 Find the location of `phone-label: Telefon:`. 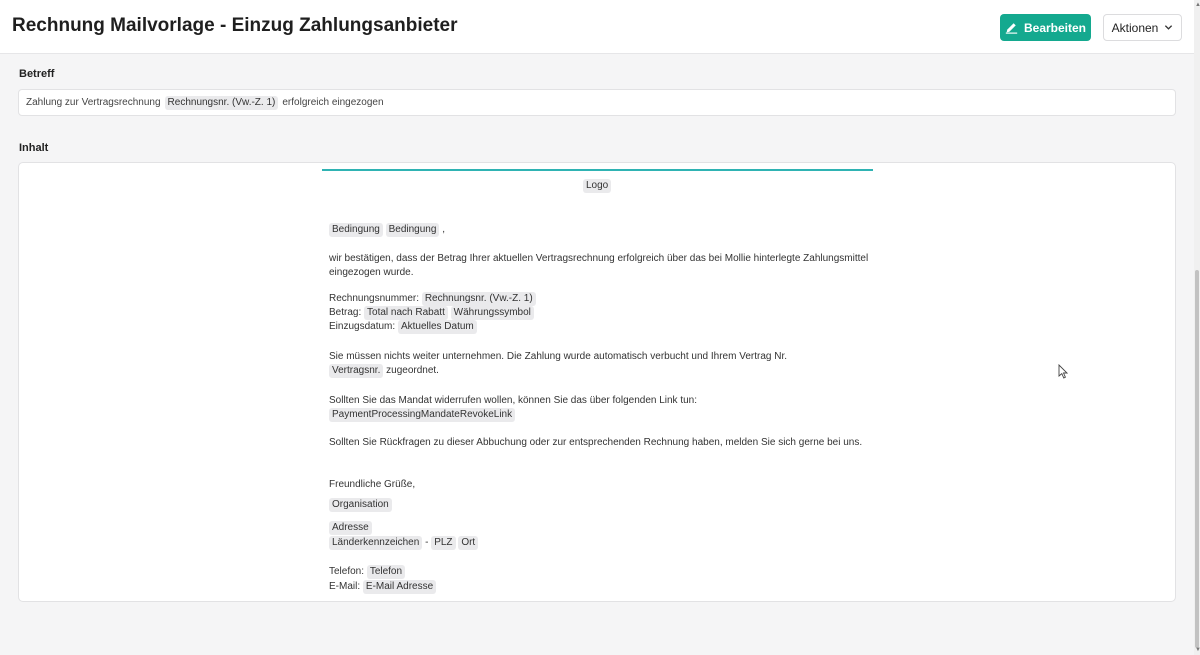

phone-label: Telefon: is located at coordinates (347, 571).